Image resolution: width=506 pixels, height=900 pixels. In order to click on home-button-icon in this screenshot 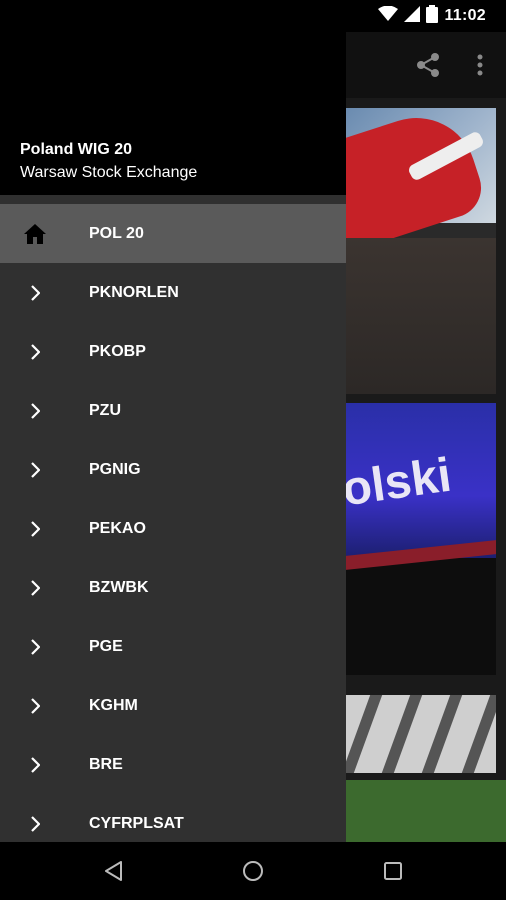, I will do `click(253, 871)`.